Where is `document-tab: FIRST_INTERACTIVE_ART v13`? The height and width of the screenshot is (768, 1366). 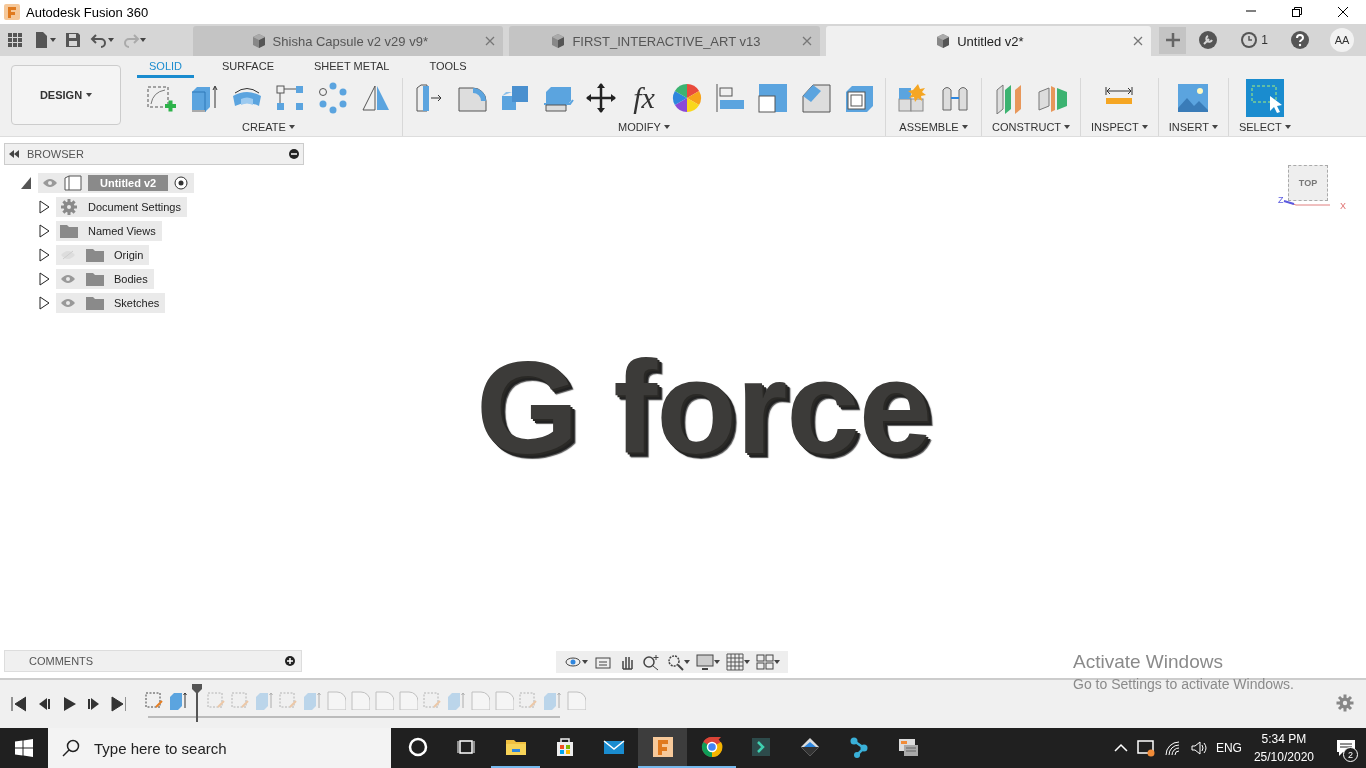 document-tab: FIRST_INTERACTIVE_ART v13 is located at coordinates (664, 41).